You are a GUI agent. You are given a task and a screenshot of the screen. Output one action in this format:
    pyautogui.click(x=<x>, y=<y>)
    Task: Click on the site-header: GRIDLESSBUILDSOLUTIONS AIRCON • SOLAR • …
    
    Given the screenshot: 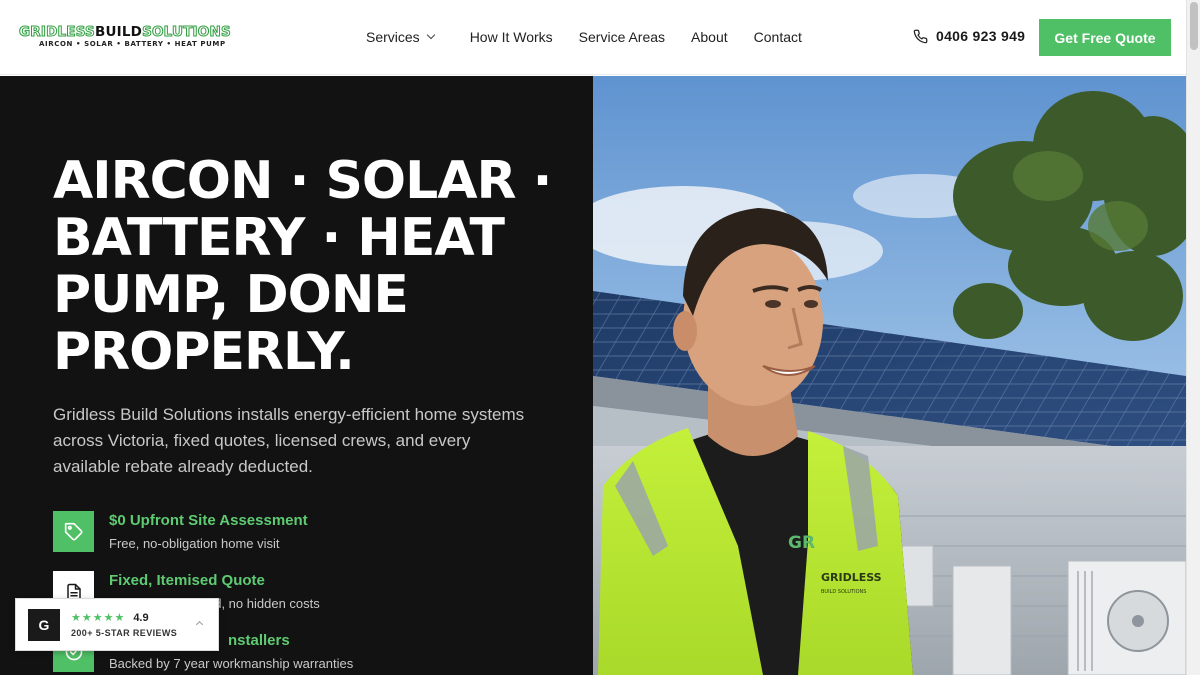 What is the action you would take?
    pyautogui.click(x=593, y=37)
    